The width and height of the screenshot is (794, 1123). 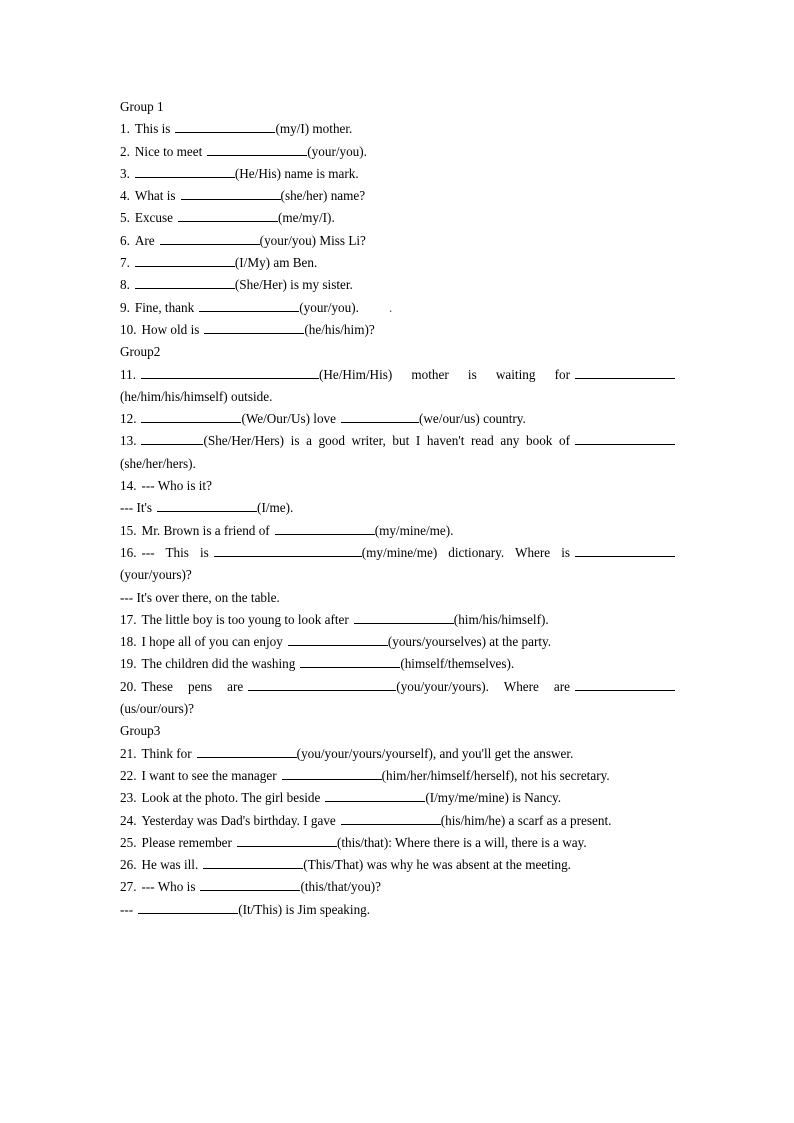 I want to click on exercise-item: 12. (We/Our/Us) love (we/our/us) country., so click(x=397, y=419).